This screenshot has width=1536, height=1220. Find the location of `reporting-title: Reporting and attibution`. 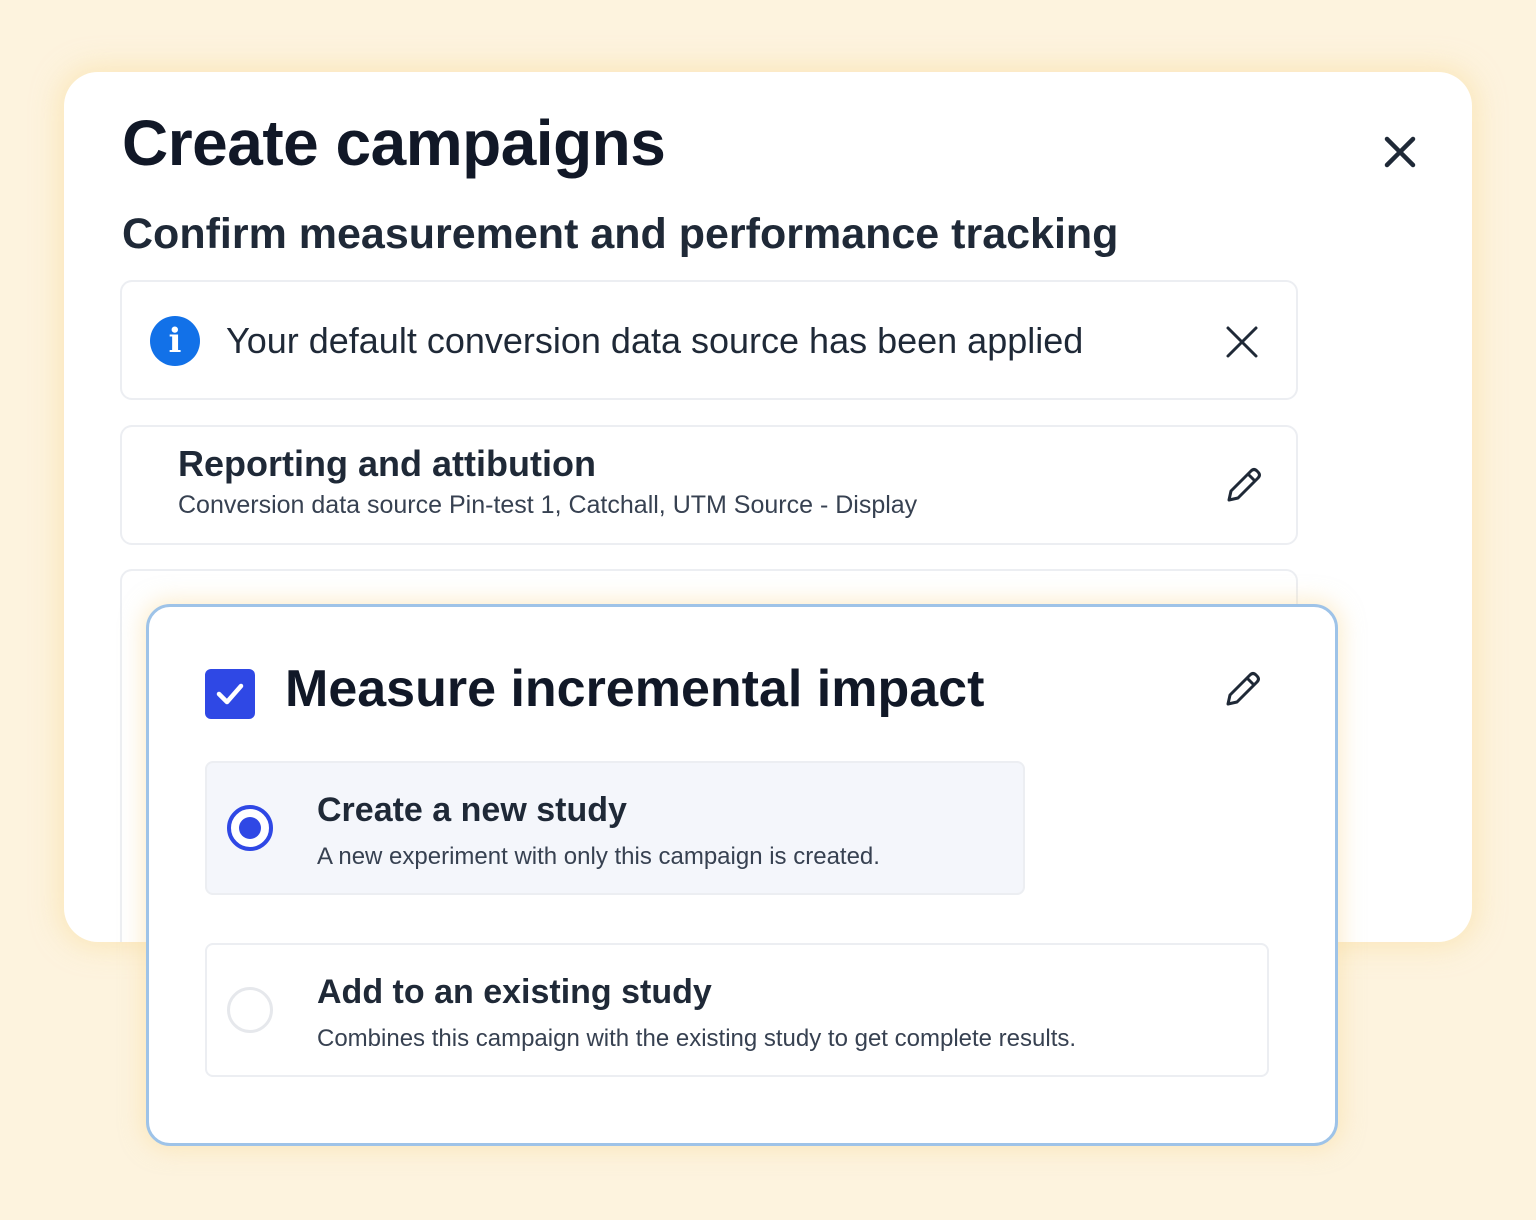

reporting-title: Reporting and attibution is located at coordinates (387, 463).